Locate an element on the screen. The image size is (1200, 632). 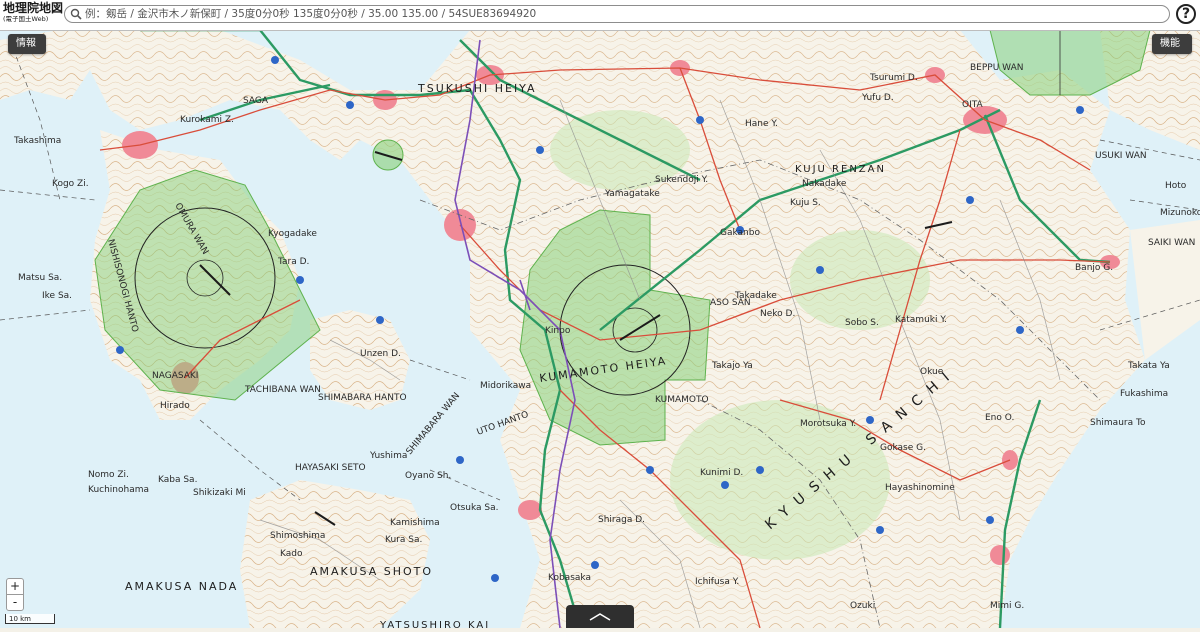
logo-subtitle: (電子国土Web) is located at coordinates (26, 19).